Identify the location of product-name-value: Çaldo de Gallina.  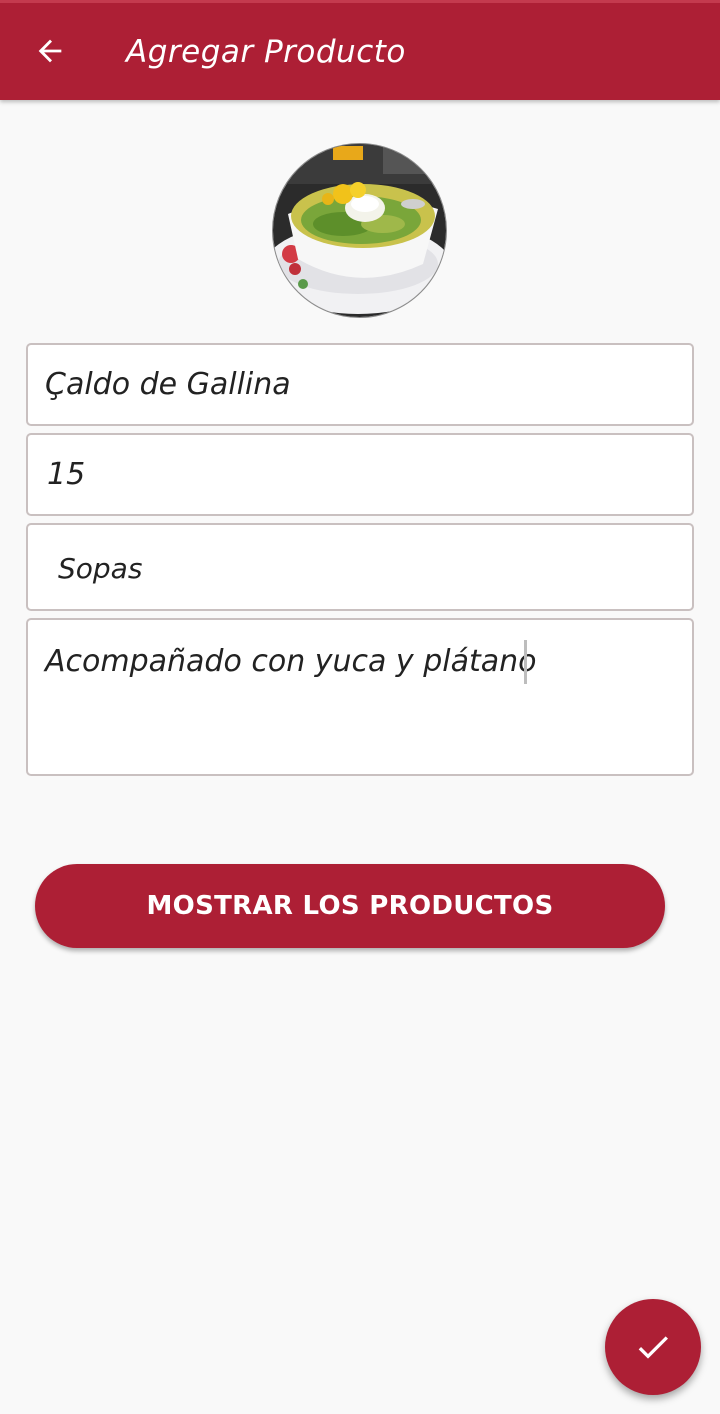
(168, 384).